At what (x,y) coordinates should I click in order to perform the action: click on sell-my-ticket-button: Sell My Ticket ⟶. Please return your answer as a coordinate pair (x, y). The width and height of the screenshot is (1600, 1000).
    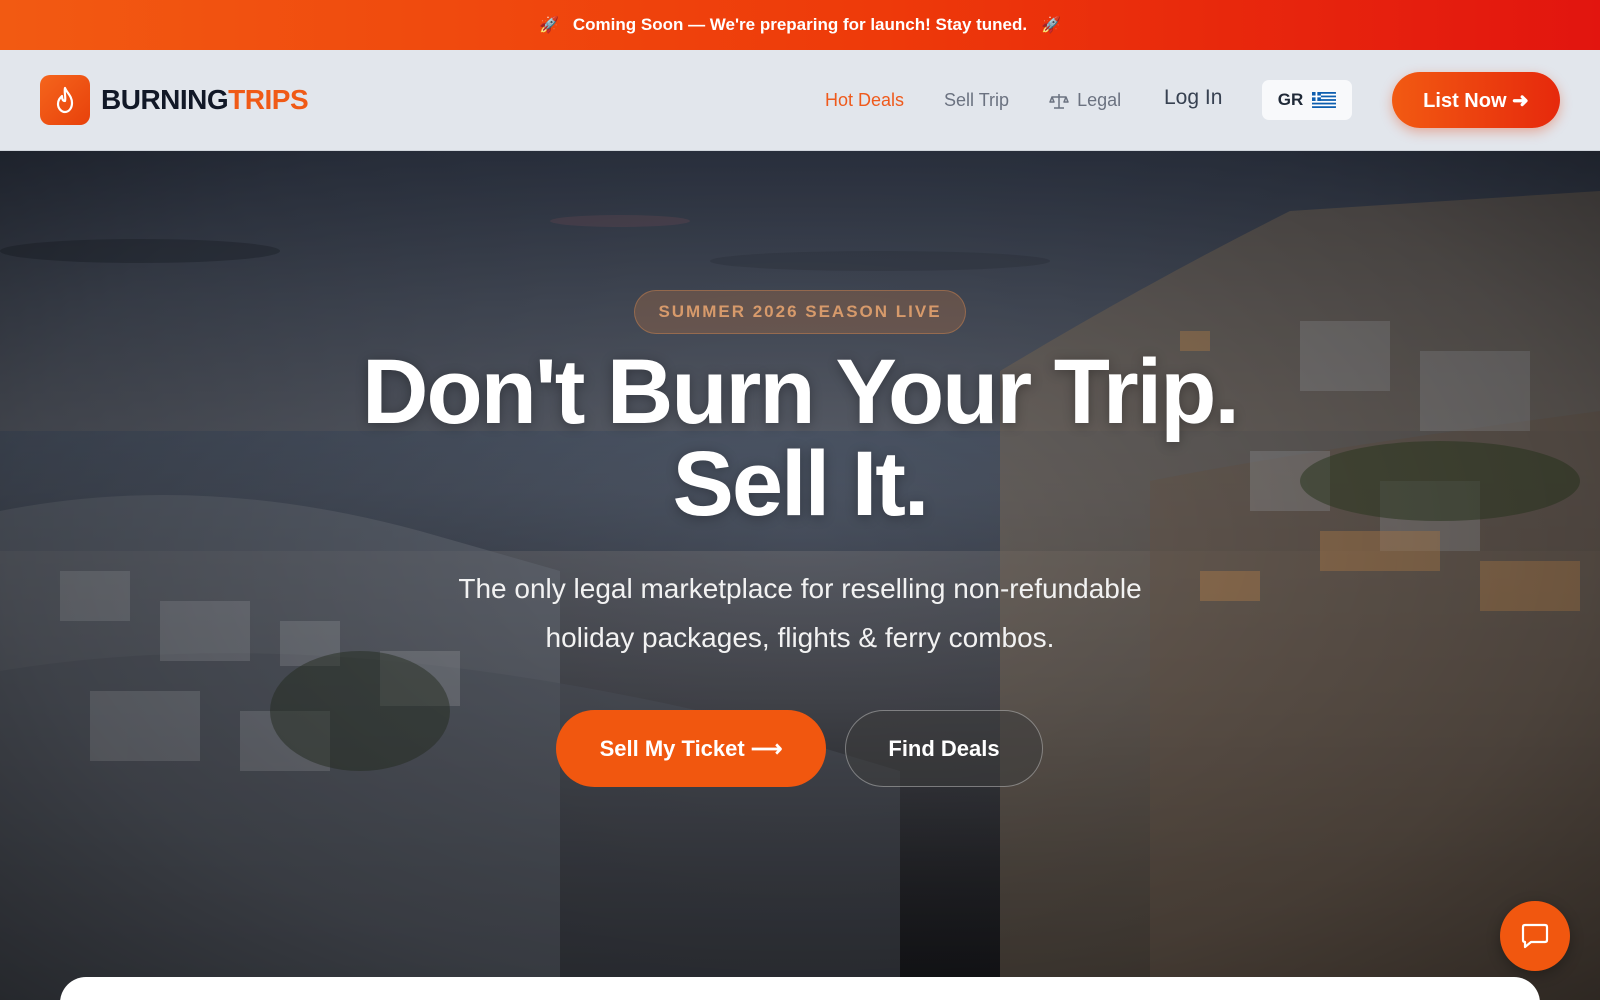
    Looking at the image, I should click on (691, 748).